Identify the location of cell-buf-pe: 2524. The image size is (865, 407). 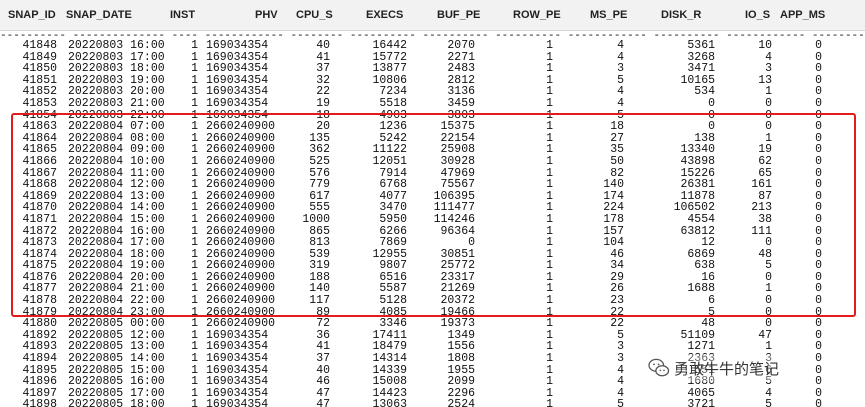
(461, 402).